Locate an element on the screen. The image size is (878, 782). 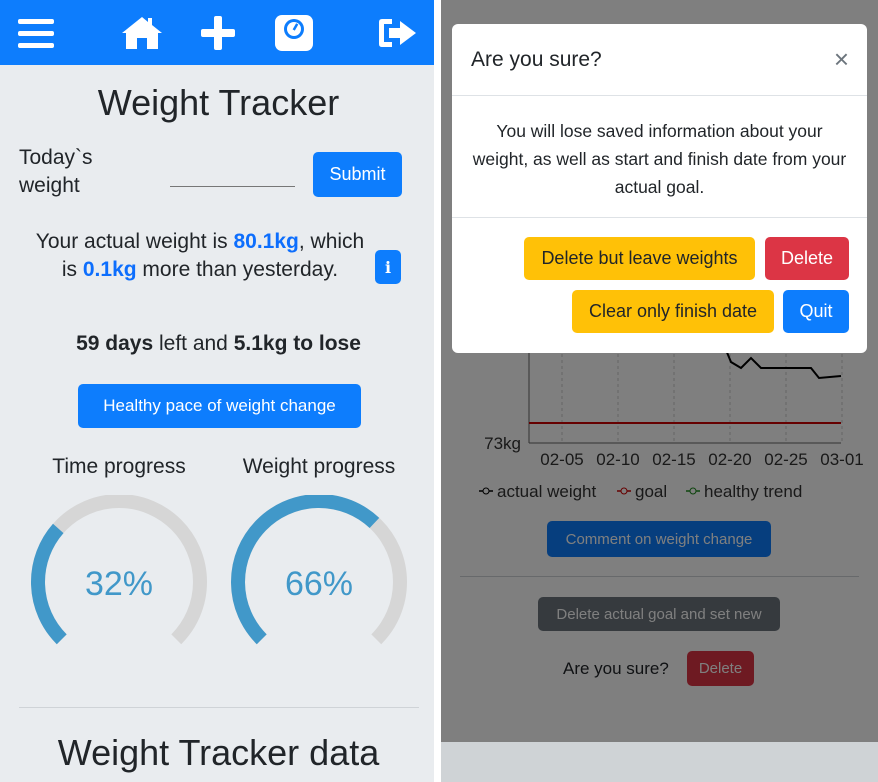
weight-diff-value: 0.1kg is located at coordinates (109, 269).